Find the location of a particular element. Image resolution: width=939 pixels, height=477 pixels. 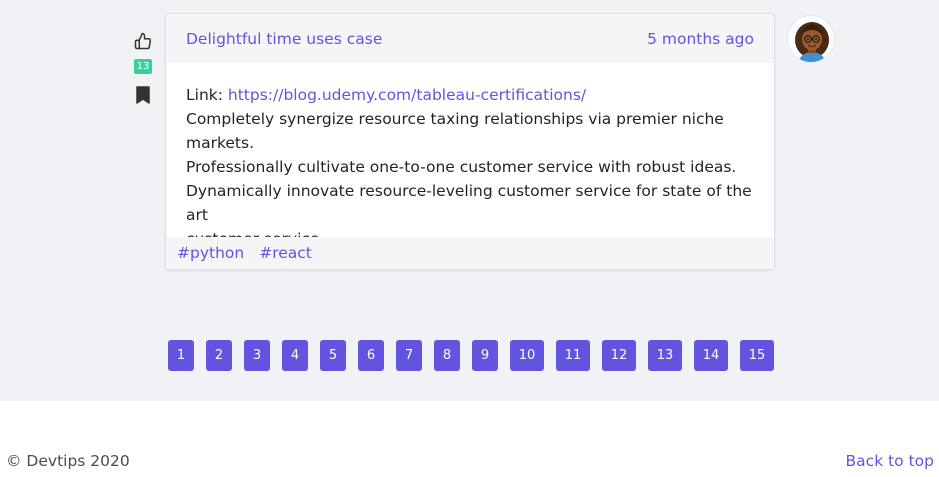

post-card-header: Delightful time uses case 5 months ago is located at coordinates (470, 38).